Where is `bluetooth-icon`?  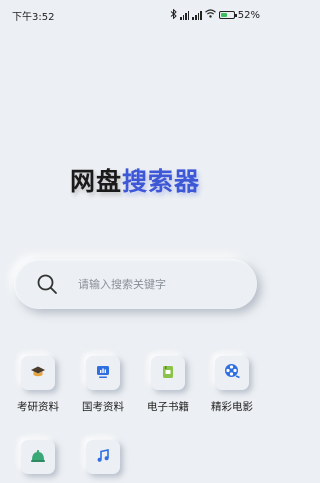 bluetooth-icon is located at coordinates (173, 15).